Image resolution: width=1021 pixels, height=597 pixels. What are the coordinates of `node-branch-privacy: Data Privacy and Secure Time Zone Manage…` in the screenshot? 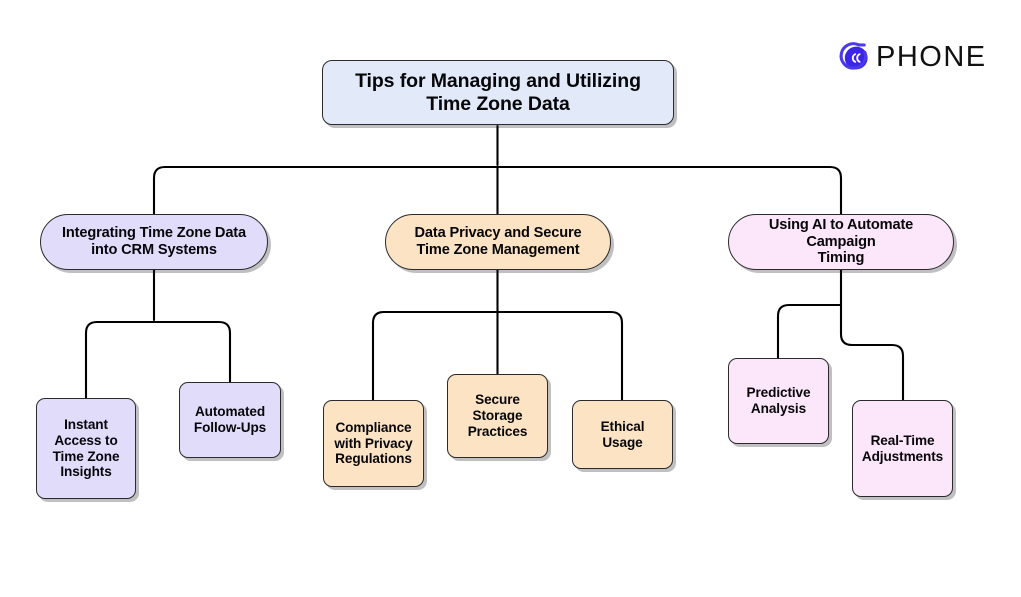 It's located at (498, 242).